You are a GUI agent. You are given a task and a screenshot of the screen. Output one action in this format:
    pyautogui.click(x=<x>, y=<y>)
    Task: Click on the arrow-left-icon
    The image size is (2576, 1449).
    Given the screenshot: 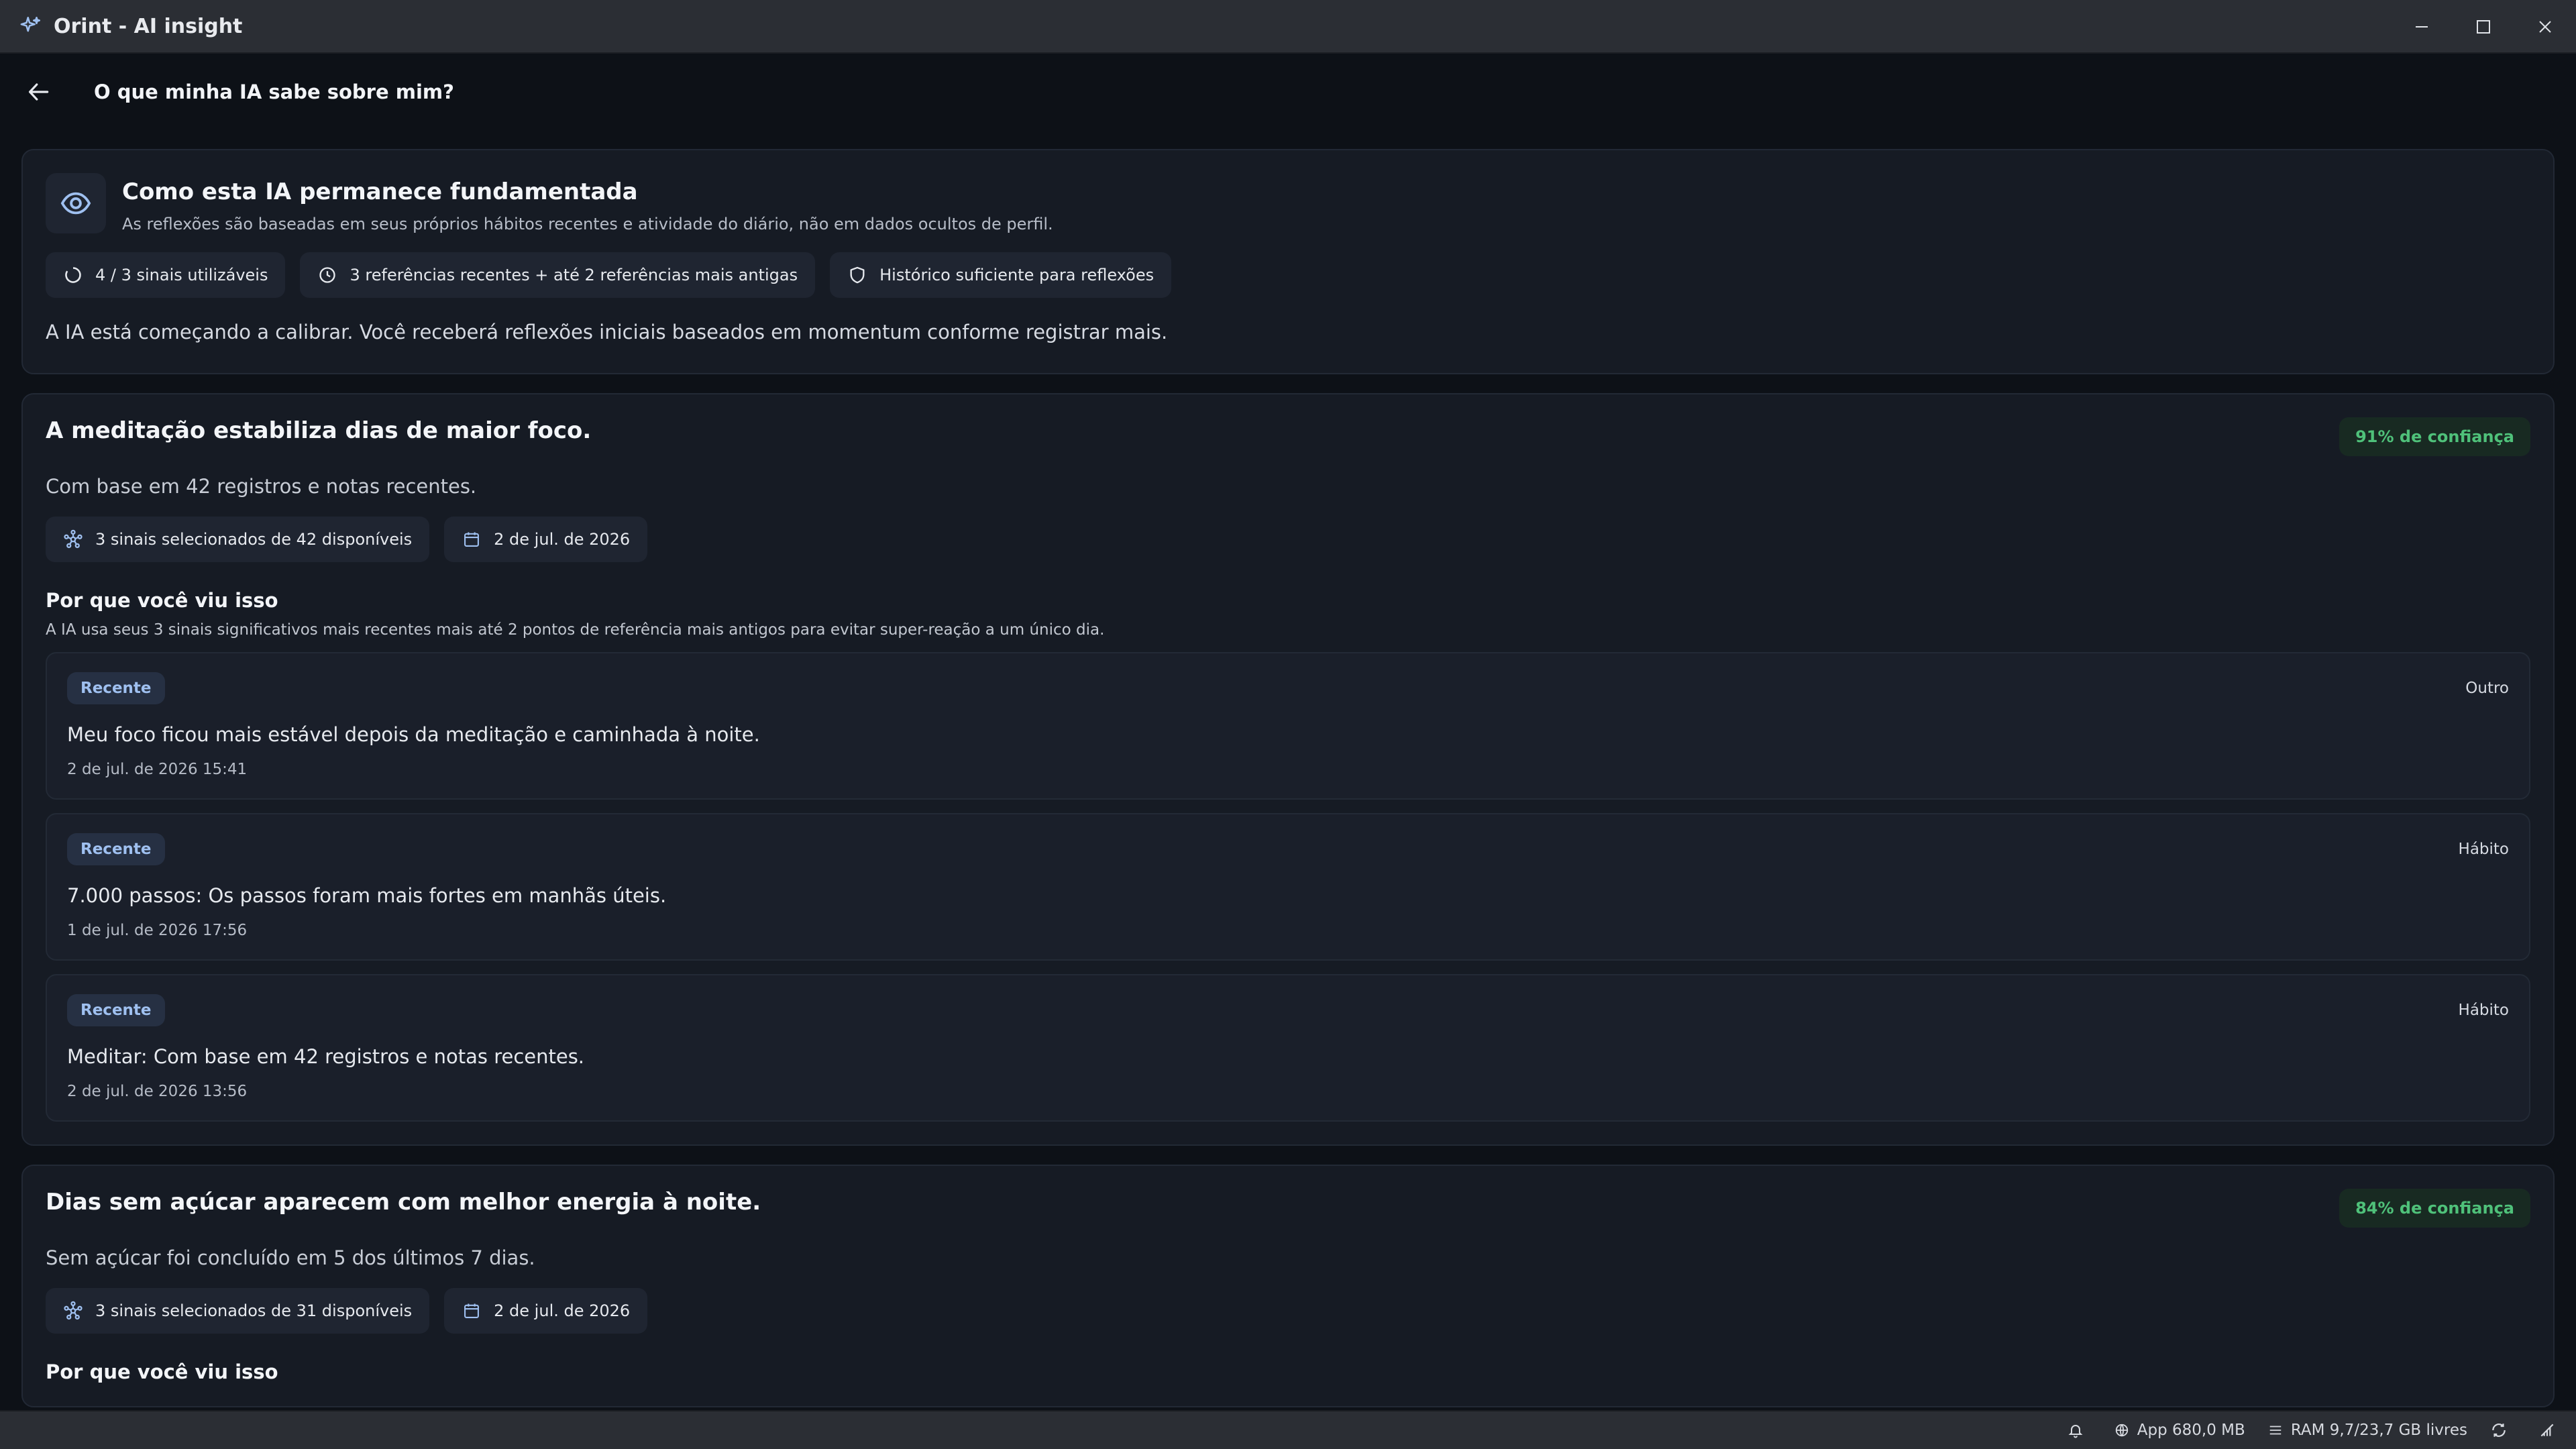 What is the action you would take?
    pyautogui.click(x=38, y=92)
    